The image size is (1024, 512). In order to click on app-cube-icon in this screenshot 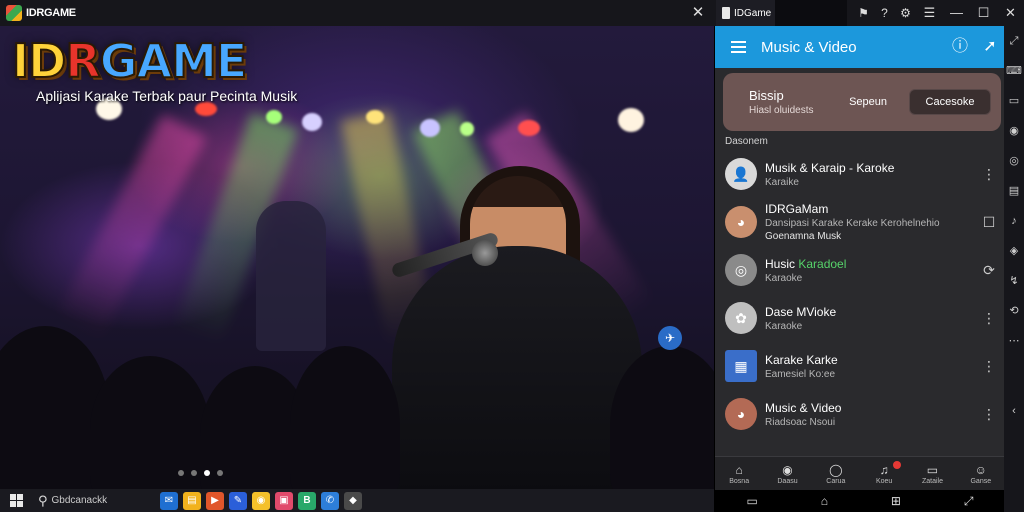, I will do `click(14, 13)`.